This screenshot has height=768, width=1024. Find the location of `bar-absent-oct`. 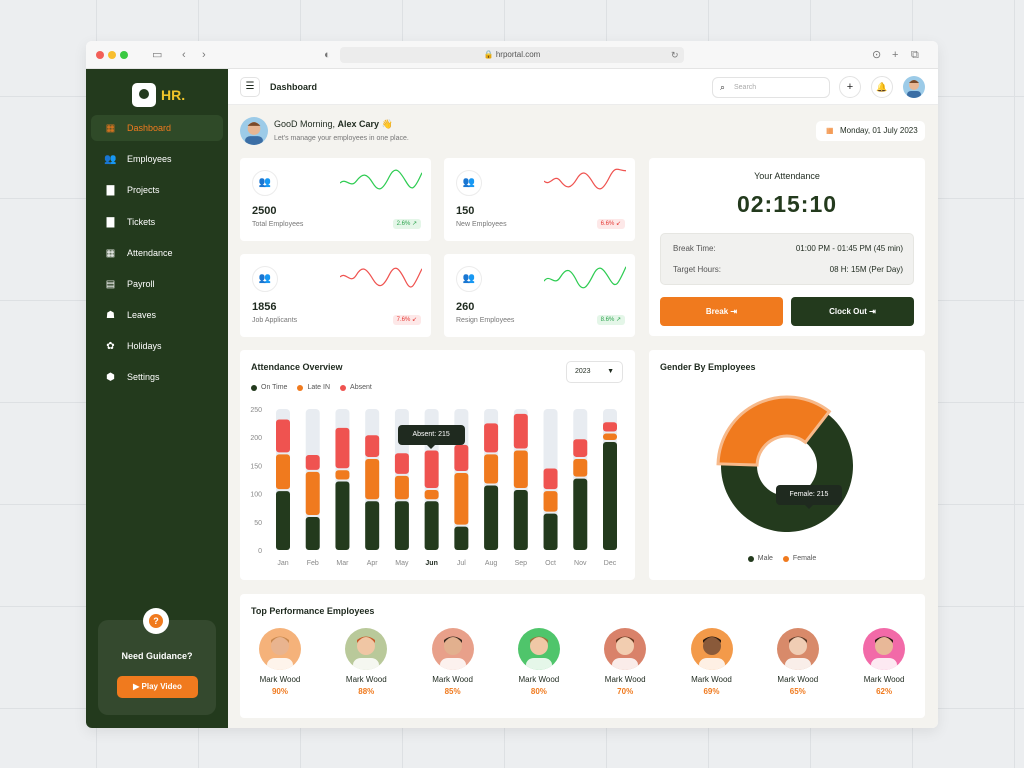

bar-absent-oct is located at coordinates (550, 479).